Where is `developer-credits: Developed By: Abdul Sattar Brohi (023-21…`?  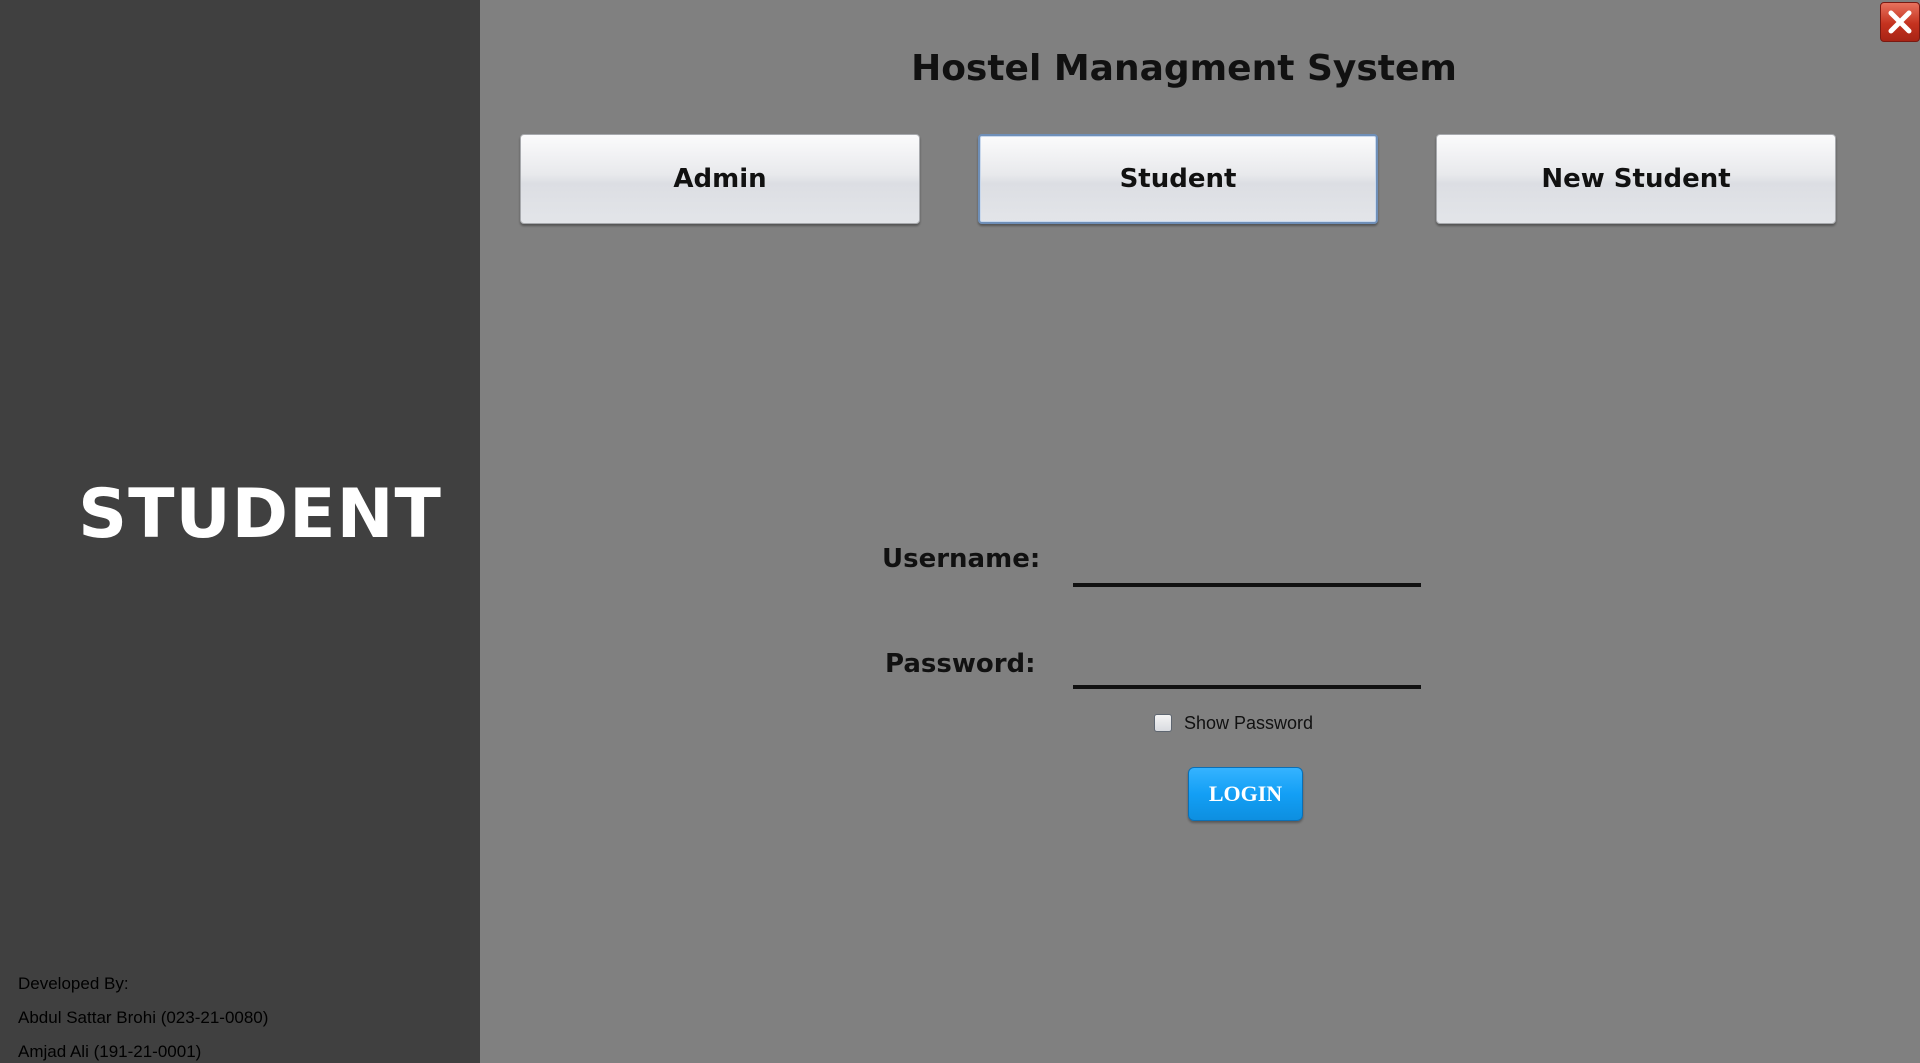
developer-credits: Developed By: Abdul Sattar Brohi (023-21… is located at coordinates (143, 1017).